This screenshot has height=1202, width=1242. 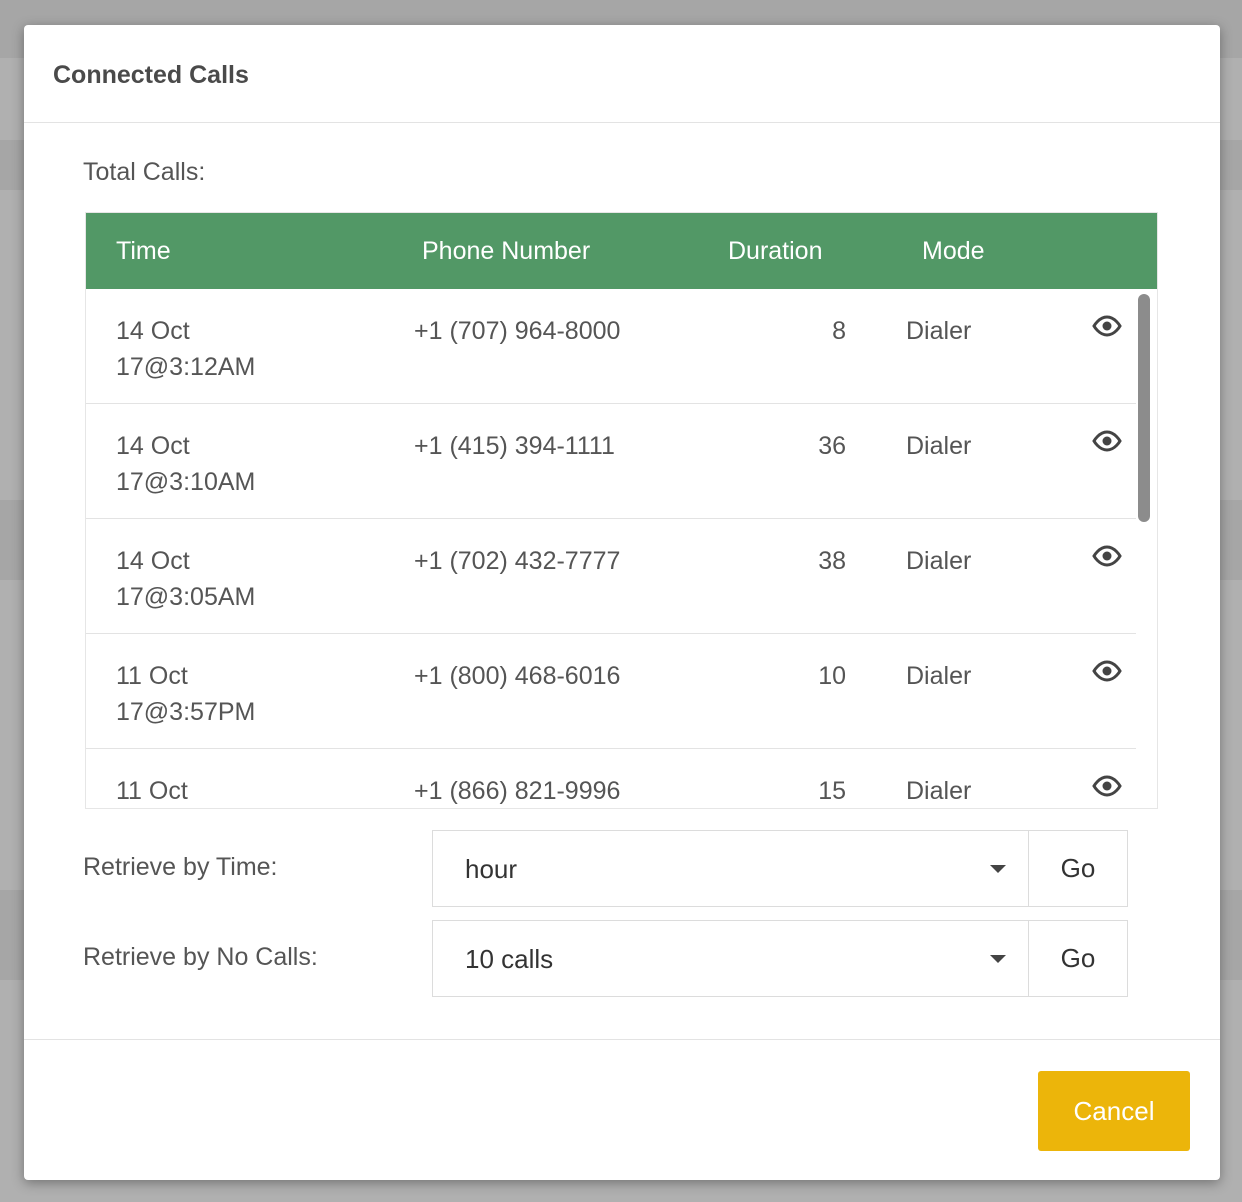 I want to click on retrieve-by-time-label: Retrieve by Time:, so click(x=180, y=867).